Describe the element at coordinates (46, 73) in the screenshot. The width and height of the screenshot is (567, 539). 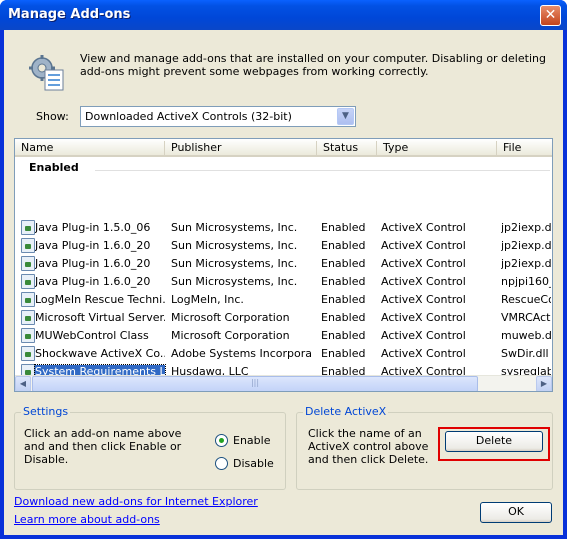
I see `gear-checklist-icon` at that location.